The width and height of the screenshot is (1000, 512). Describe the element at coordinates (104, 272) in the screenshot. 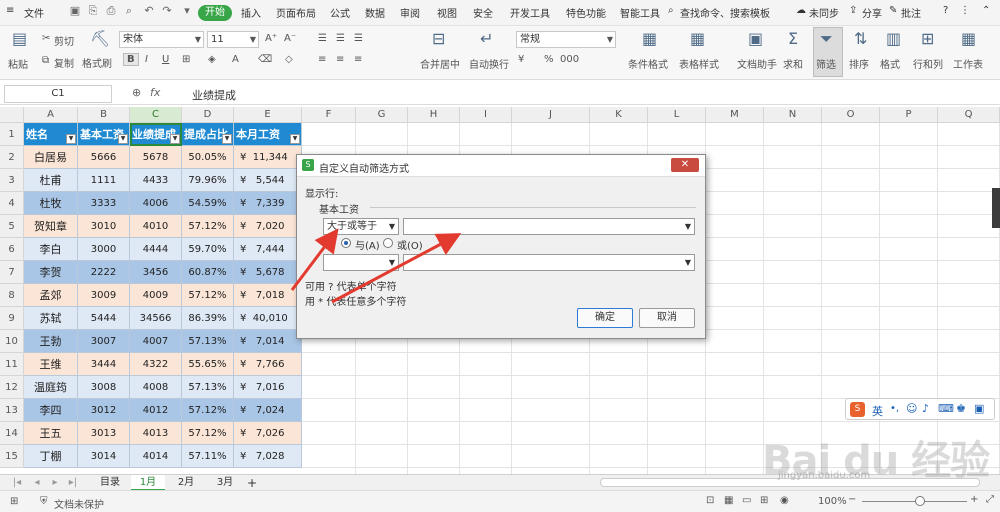

I see `table-cell: 2222` at that location.